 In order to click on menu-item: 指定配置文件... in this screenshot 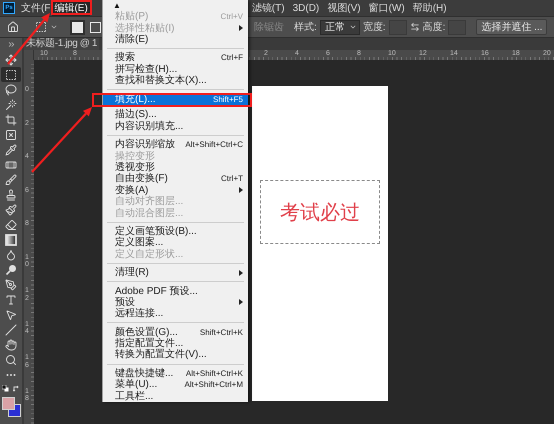, I will do `click(175, 344)`.